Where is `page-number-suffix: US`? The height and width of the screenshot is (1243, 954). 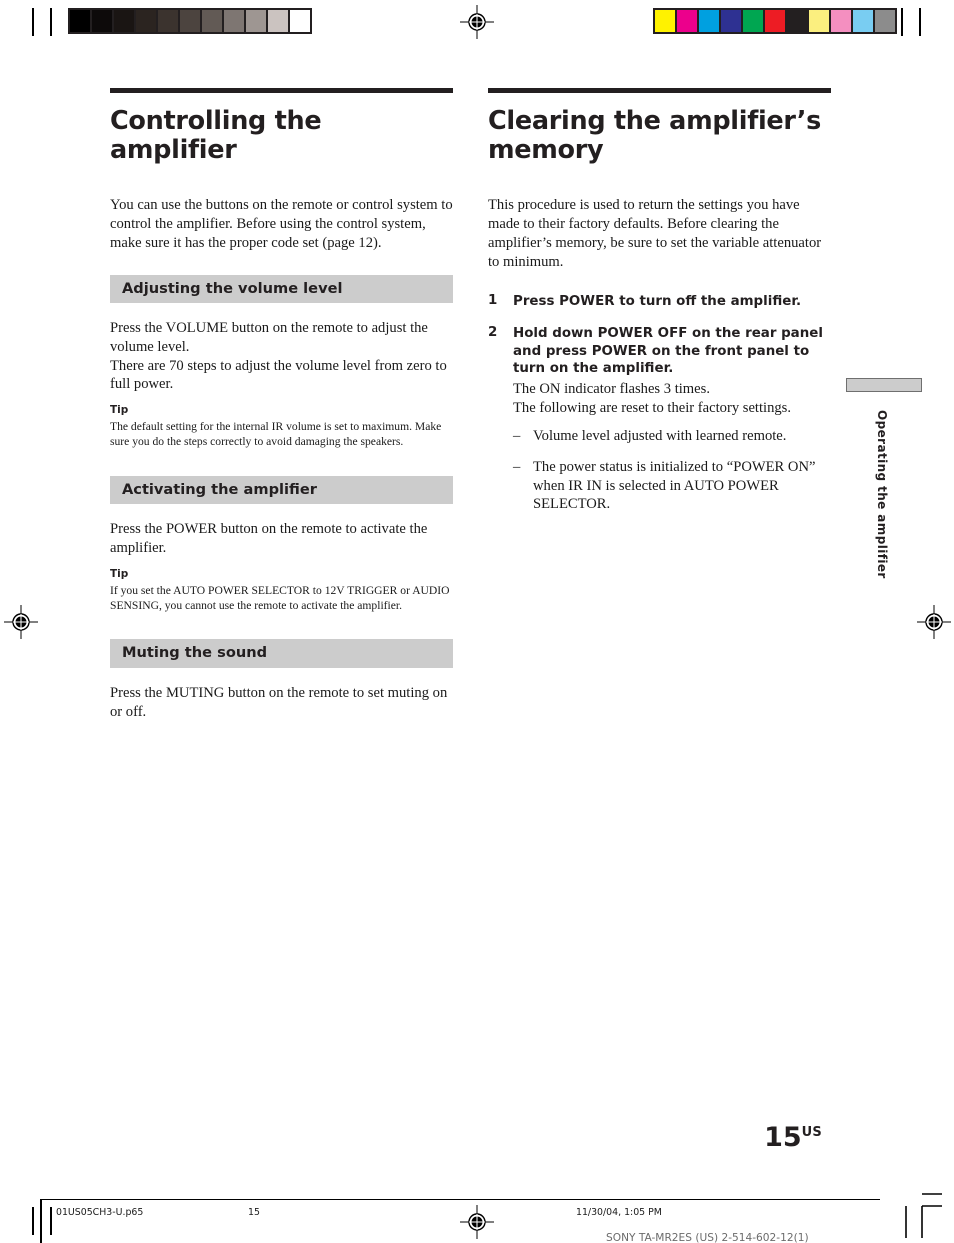
page-number-suffix: US is located at coordinates (811, 1132).